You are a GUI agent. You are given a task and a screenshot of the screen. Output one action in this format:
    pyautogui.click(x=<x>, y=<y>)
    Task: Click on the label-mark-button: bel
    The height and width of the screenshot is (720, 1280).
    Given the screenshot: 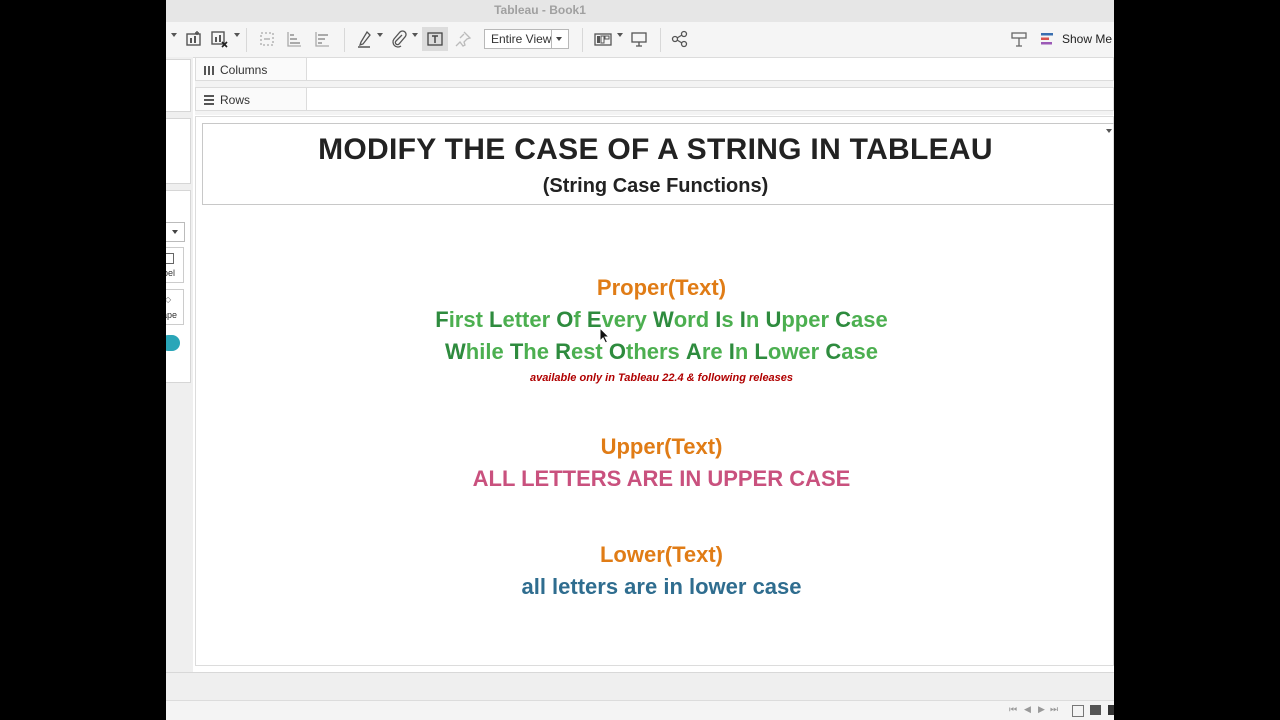 What is the action you would take?
    pyautogui.click(x=175, y=265)
    